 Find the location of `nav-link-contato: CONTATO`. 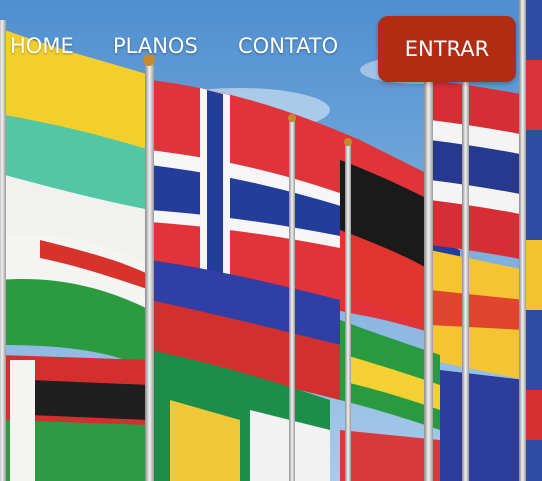

nav-link-contato: CONTATO is located at coordinates (288, 46).